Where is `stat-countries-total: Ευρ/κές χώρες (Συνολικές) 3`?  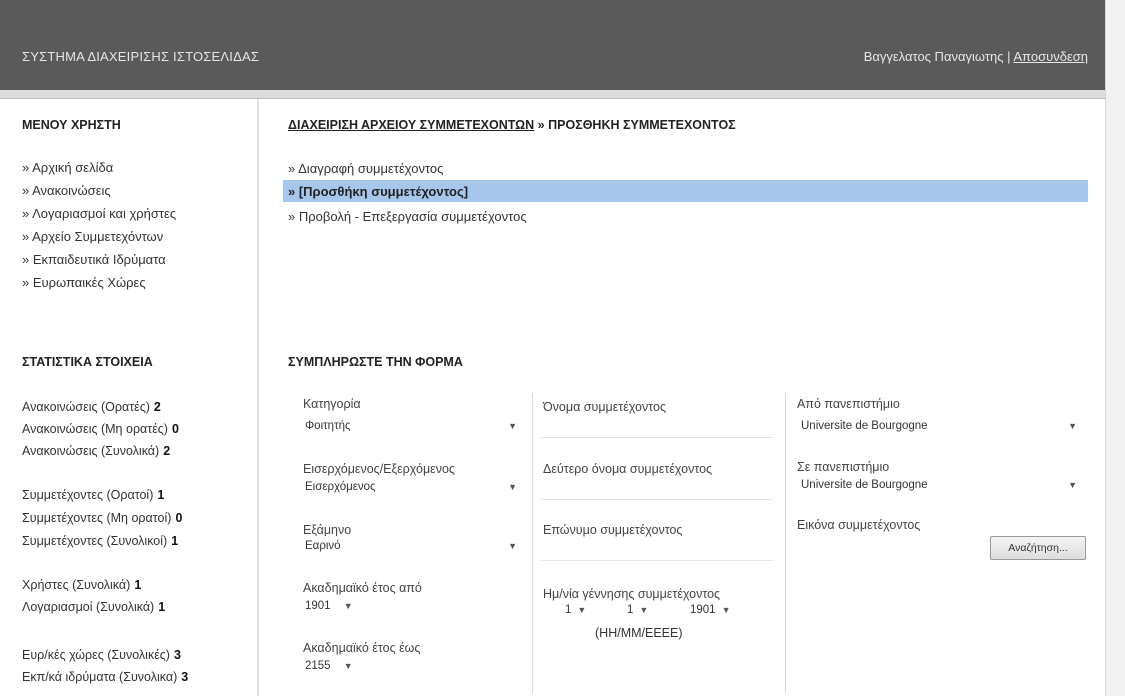
stat-countries-total: Ευρ/κές χώρες (Συνολικές) 3 is located at coordinates (101, 655).